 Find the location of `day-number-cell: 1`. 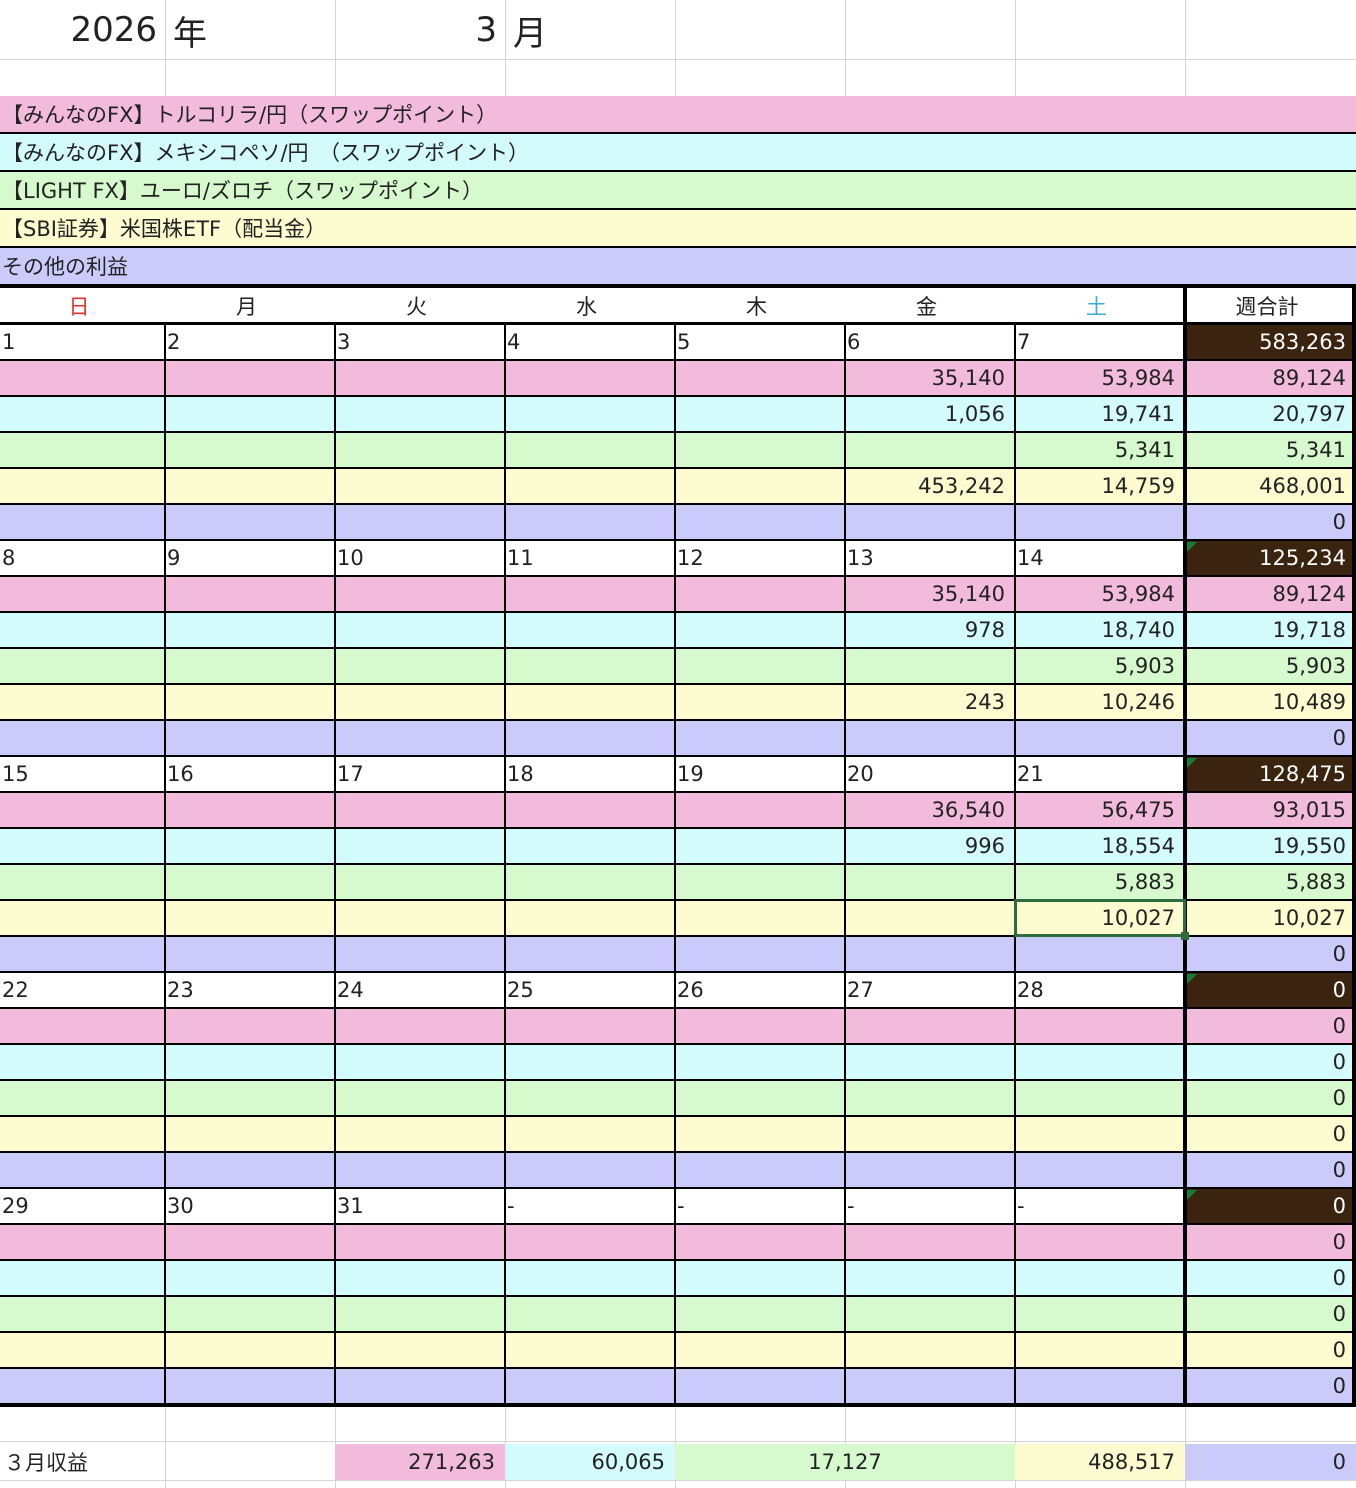

day-number-cell: 1 is located at coordinates (82, 342).